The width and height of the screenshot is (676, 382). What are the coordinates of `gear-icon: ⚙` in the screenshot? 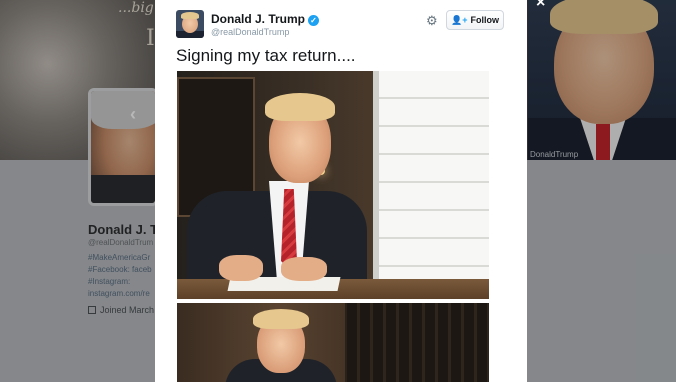 It's located at (432, 21).